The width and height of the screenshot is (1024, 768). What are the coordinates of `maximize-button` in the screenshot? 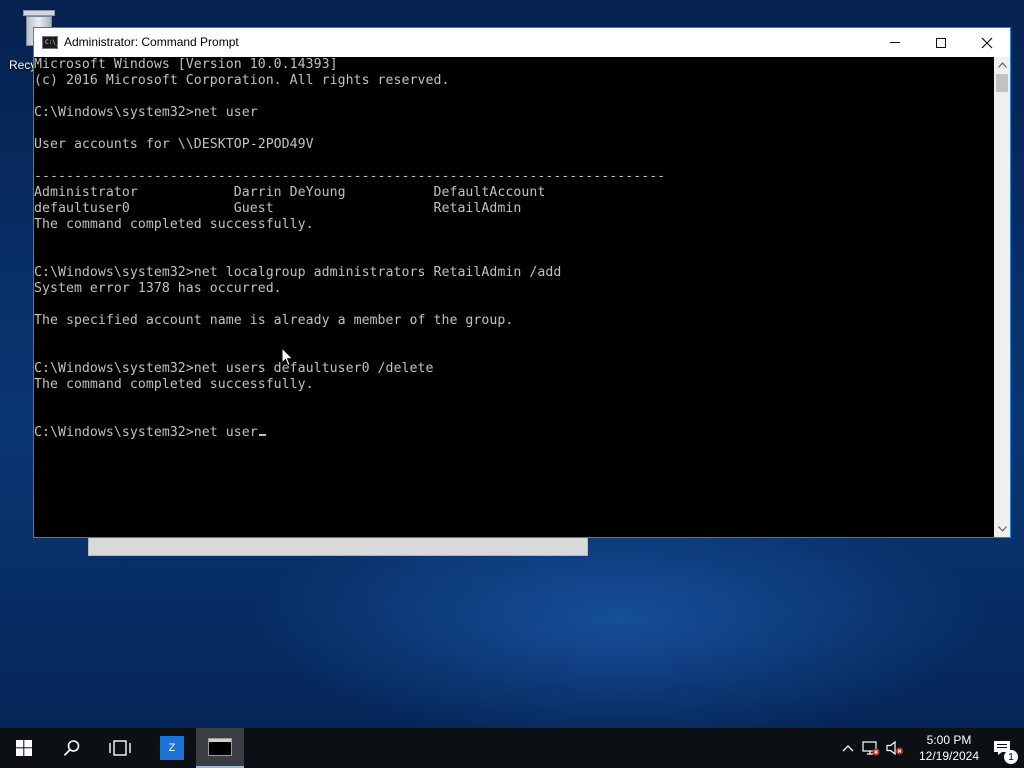 It's located at (941, 42).